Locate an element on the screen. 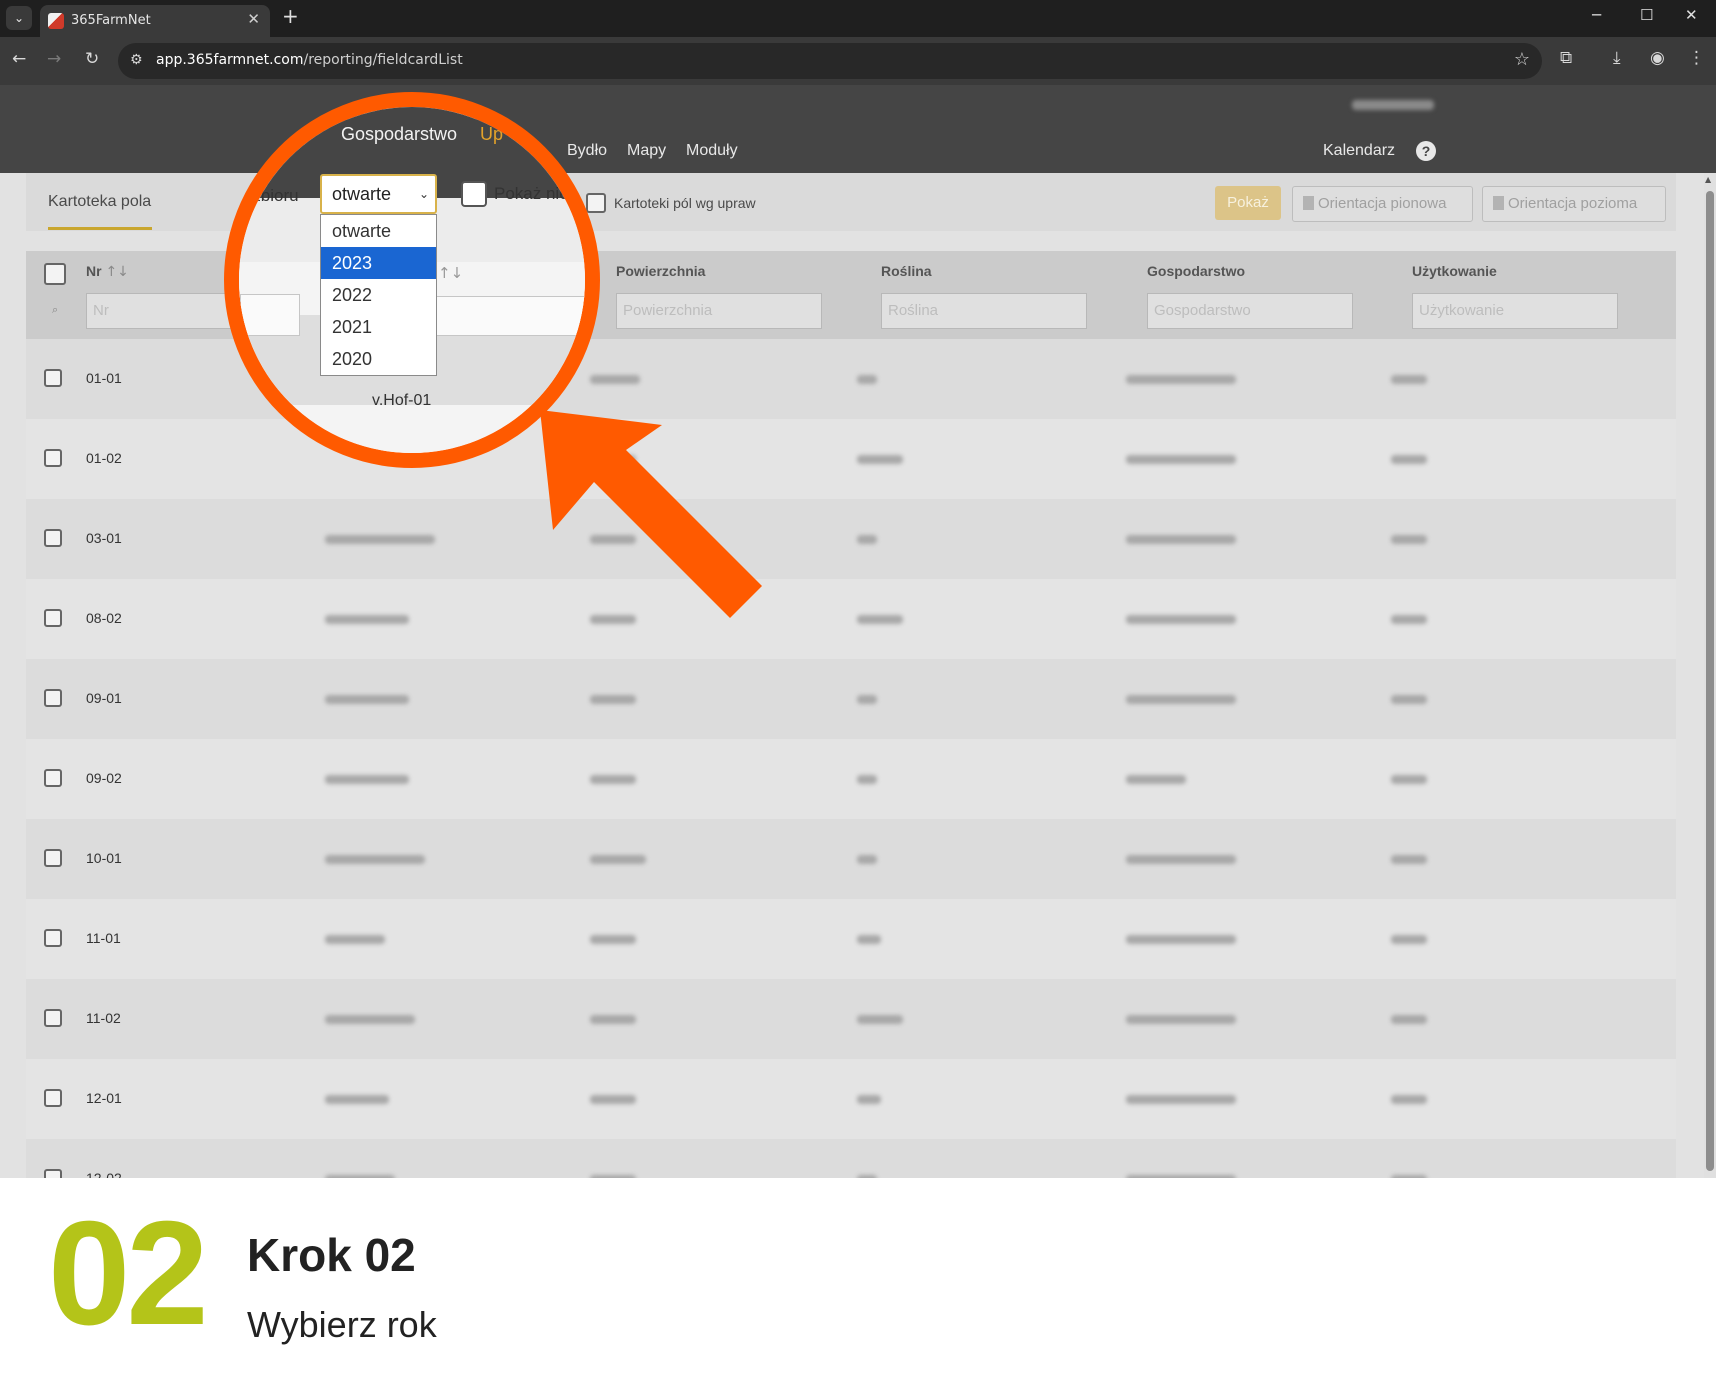 This screenshot has width=1716, height=1392. maximize-icon: ☐ is located at coordinates (1646, 15).